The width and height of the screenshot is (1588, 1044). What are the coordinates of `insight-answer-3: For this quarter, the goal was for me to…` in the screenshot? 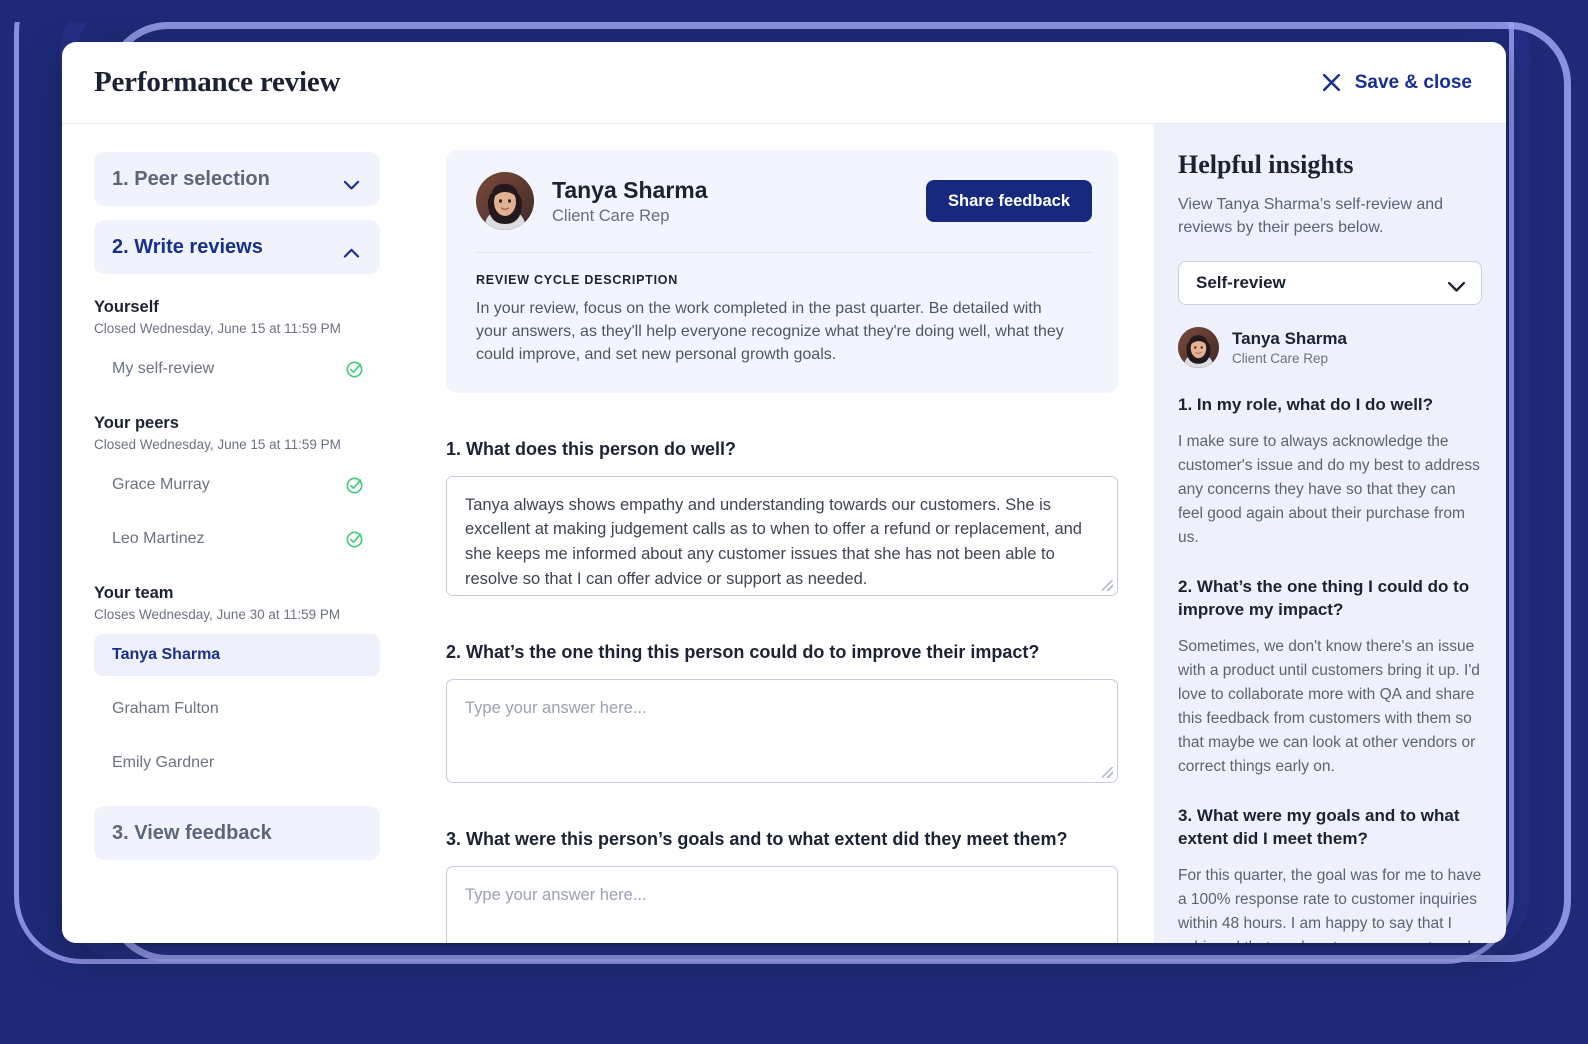 It's located at (1330, 905).